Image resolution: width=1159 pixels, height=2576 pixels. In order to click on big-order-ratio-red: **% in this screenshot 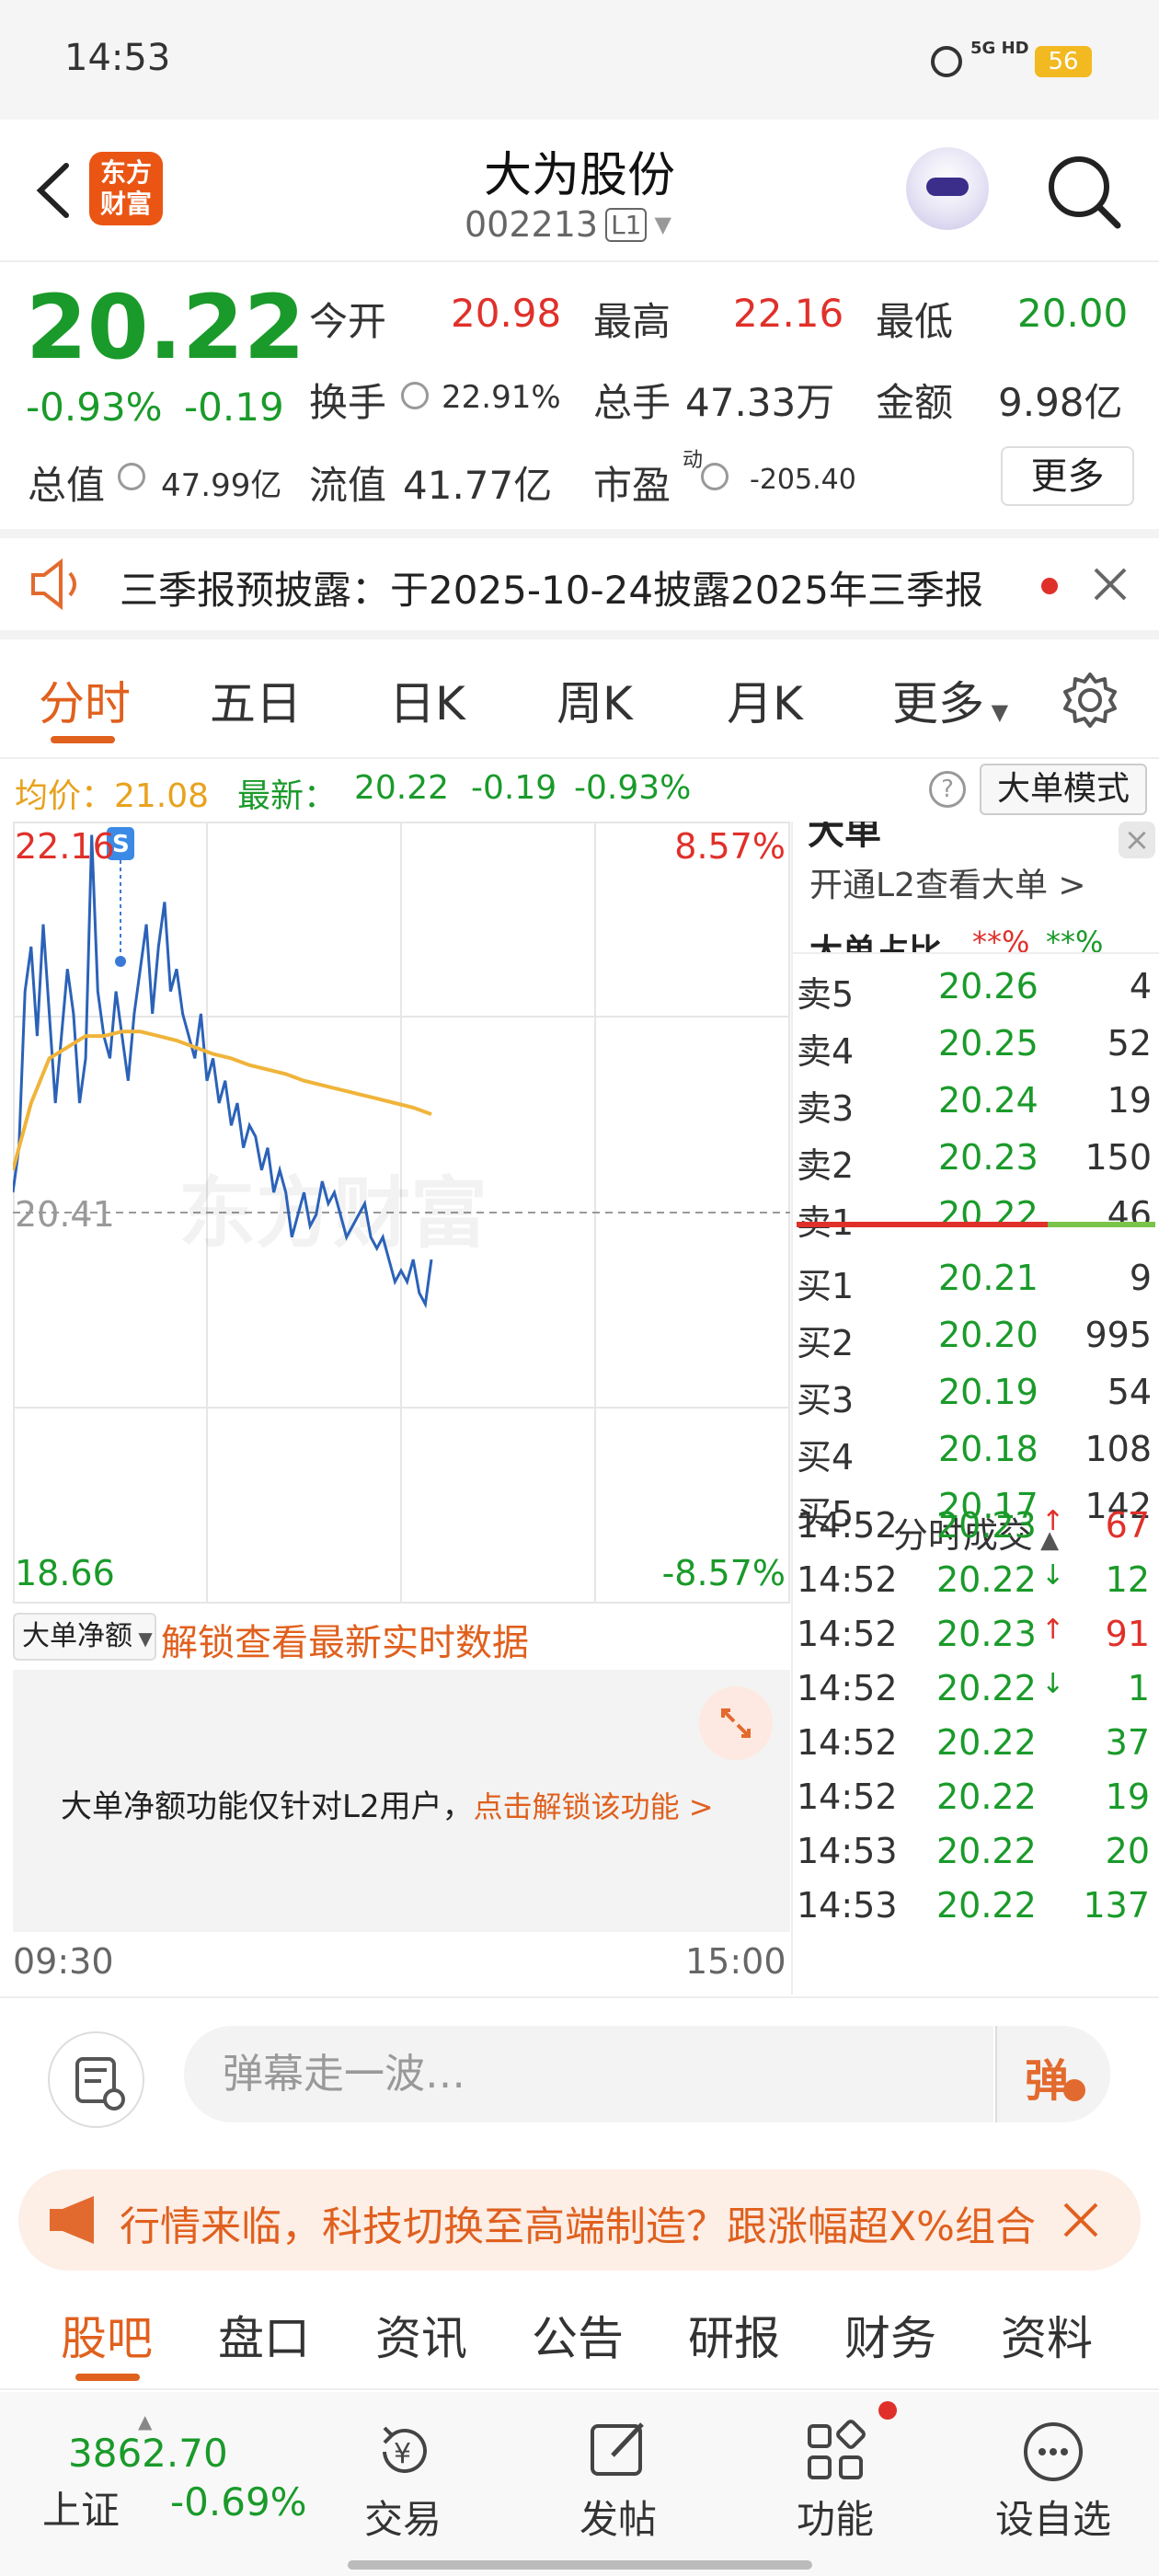, I will do `click(1001, 938)`.